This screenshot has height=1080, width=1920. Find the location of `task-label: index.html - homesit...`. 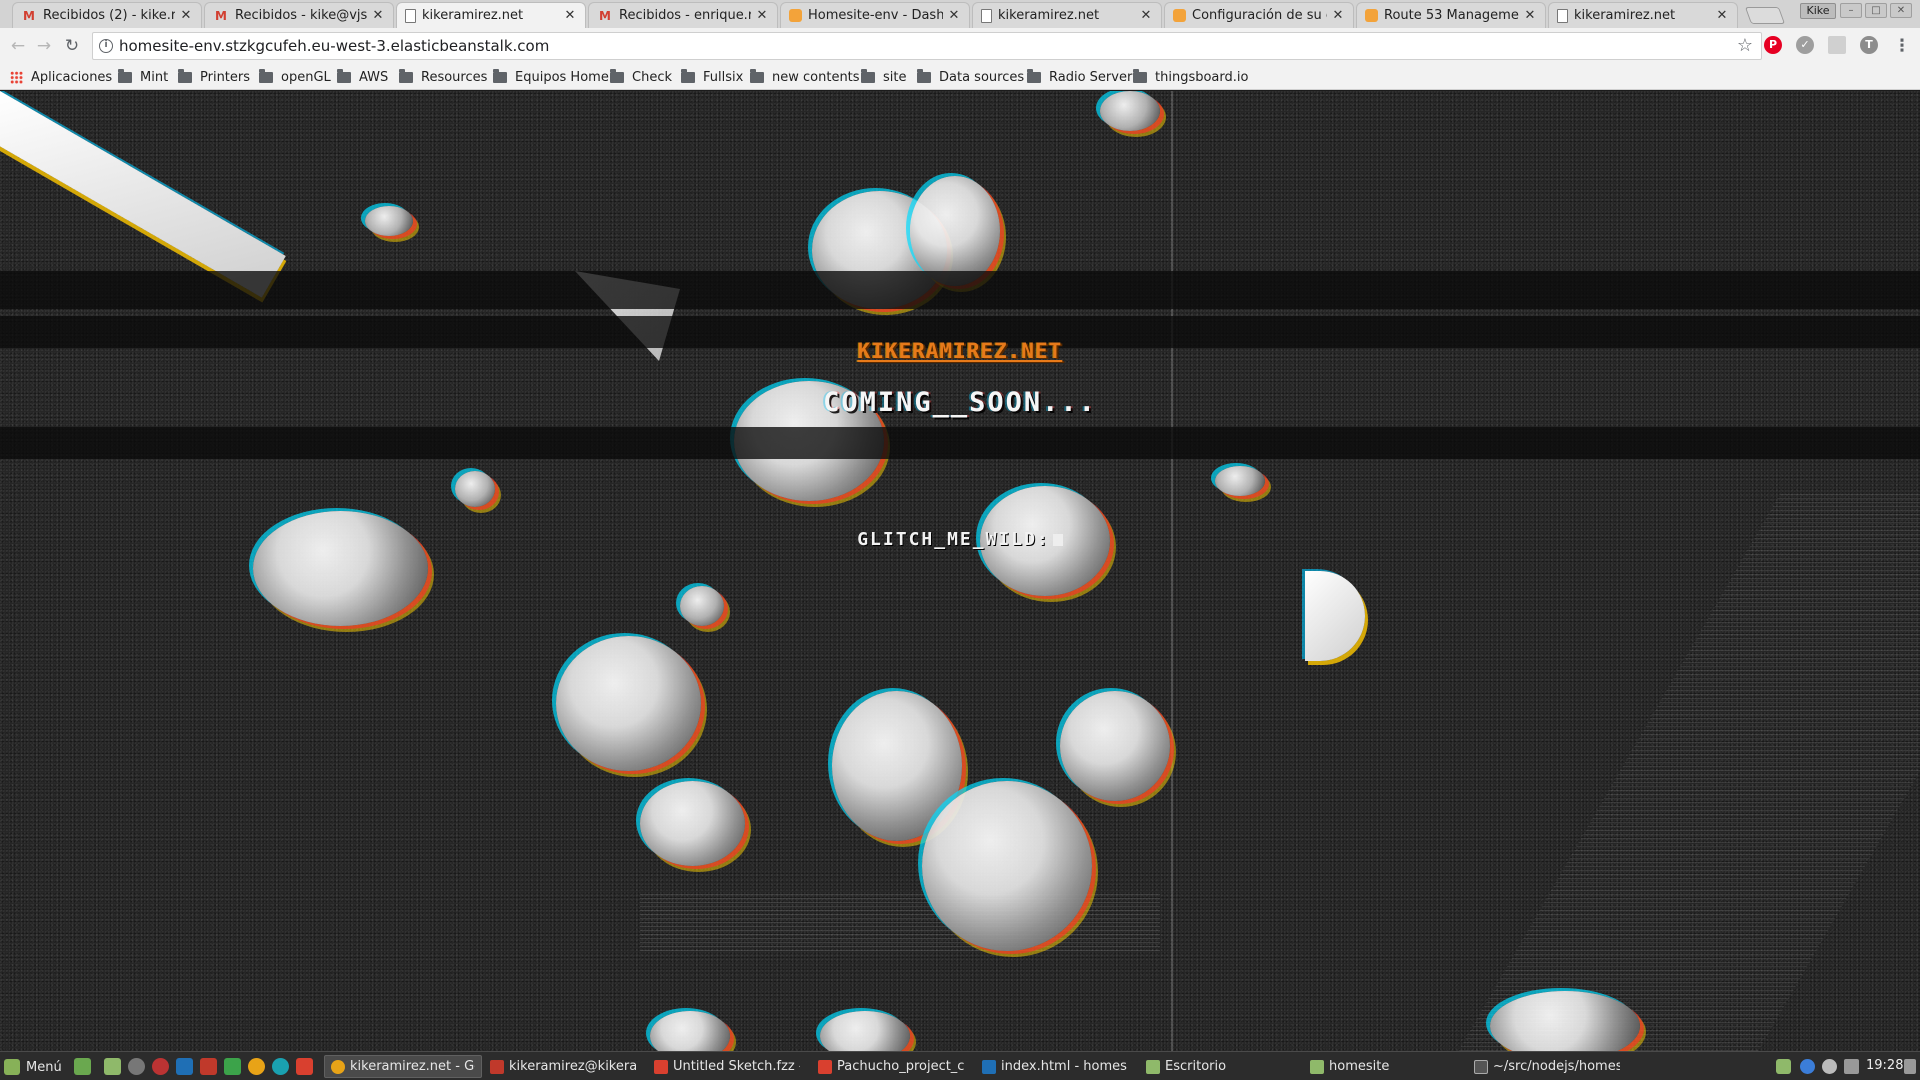

task-label: index.html - homesit... is located at coordinates (1064, 1066).